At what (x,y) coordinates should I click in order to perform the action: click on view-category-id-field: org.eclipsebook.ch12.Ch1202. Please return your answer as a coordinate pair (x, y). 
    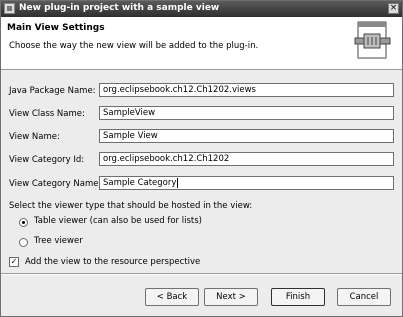
    Looking at the image, I should click on (246, 159).